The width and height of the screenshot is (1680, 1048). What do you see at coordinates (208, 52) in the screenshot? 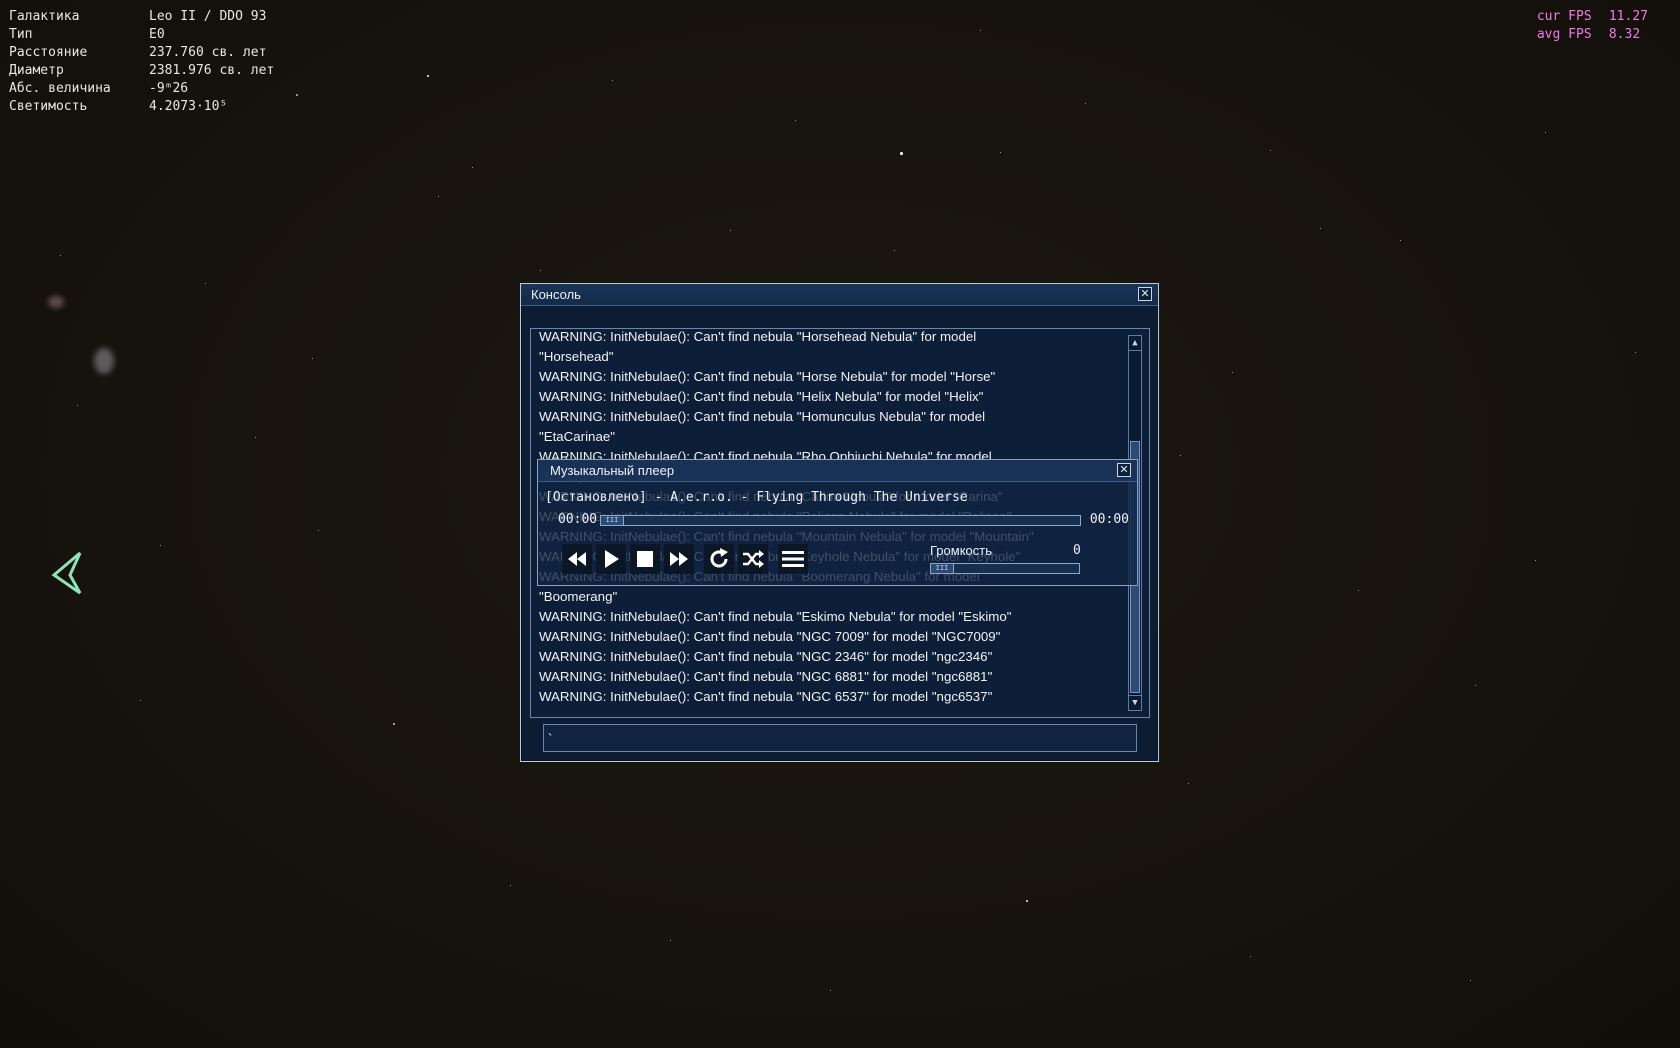
I see `info-value: 237.760 св. лет` at bounding box center [208, 52].